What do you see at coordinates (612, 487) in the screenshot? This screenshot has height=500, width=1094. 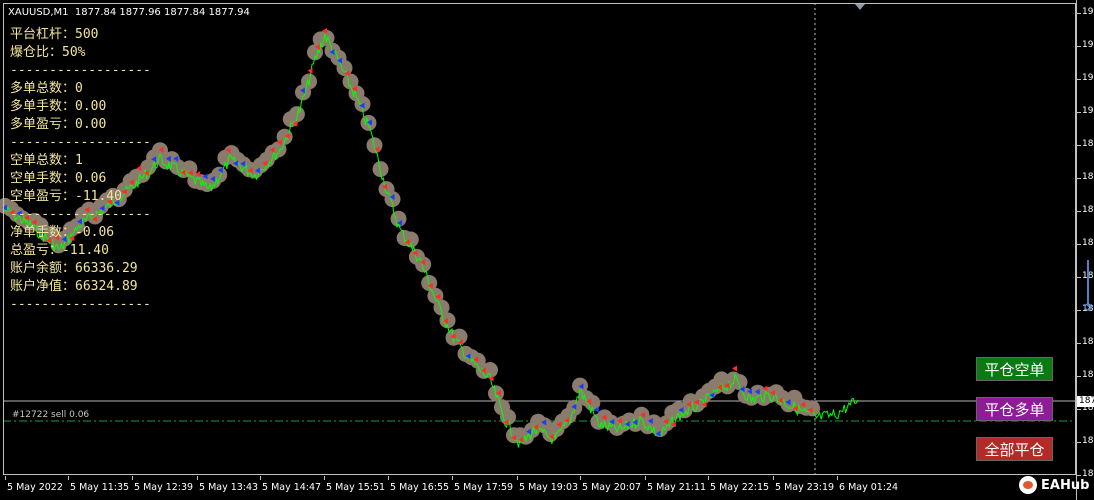 I see `time-axis-label: 5 May 20:07` at bounding box center [612, 487].